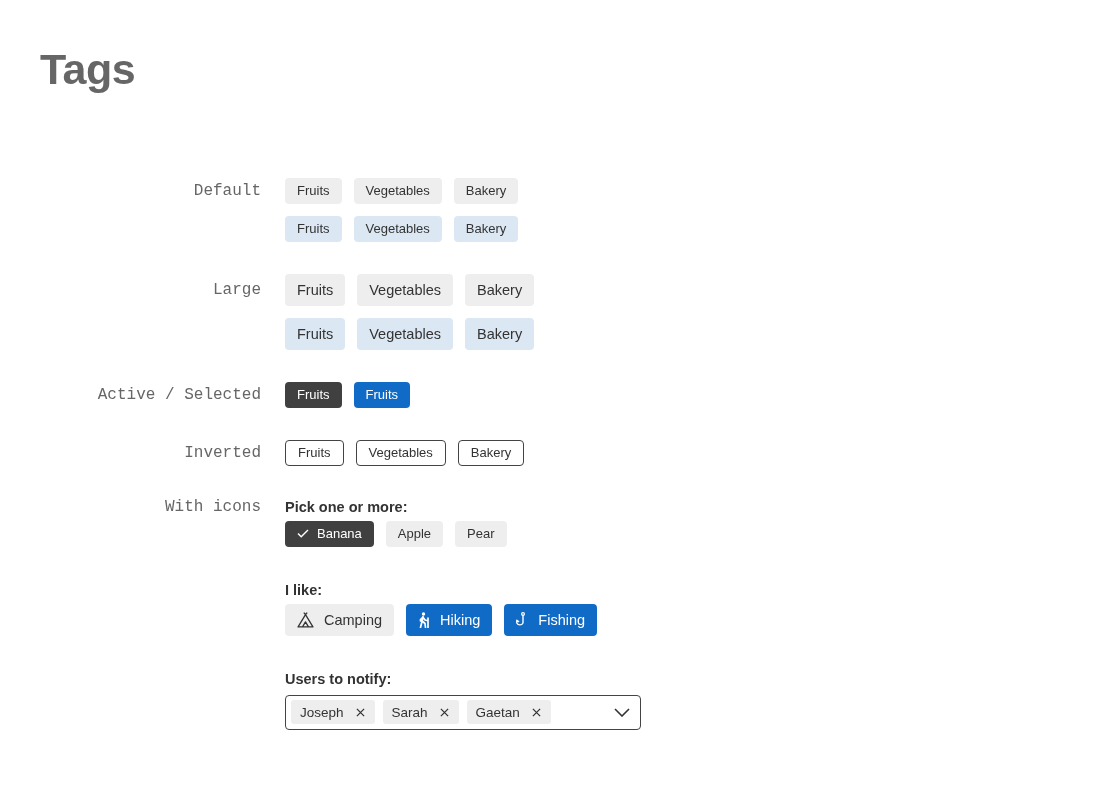 This screenshot has height=806, width=1100. What do you see at coordinates (463, 712) in the screenshot?
I see `multiselect-field: Joseph Sarah Gaetan` at bounding box center [463, 712].